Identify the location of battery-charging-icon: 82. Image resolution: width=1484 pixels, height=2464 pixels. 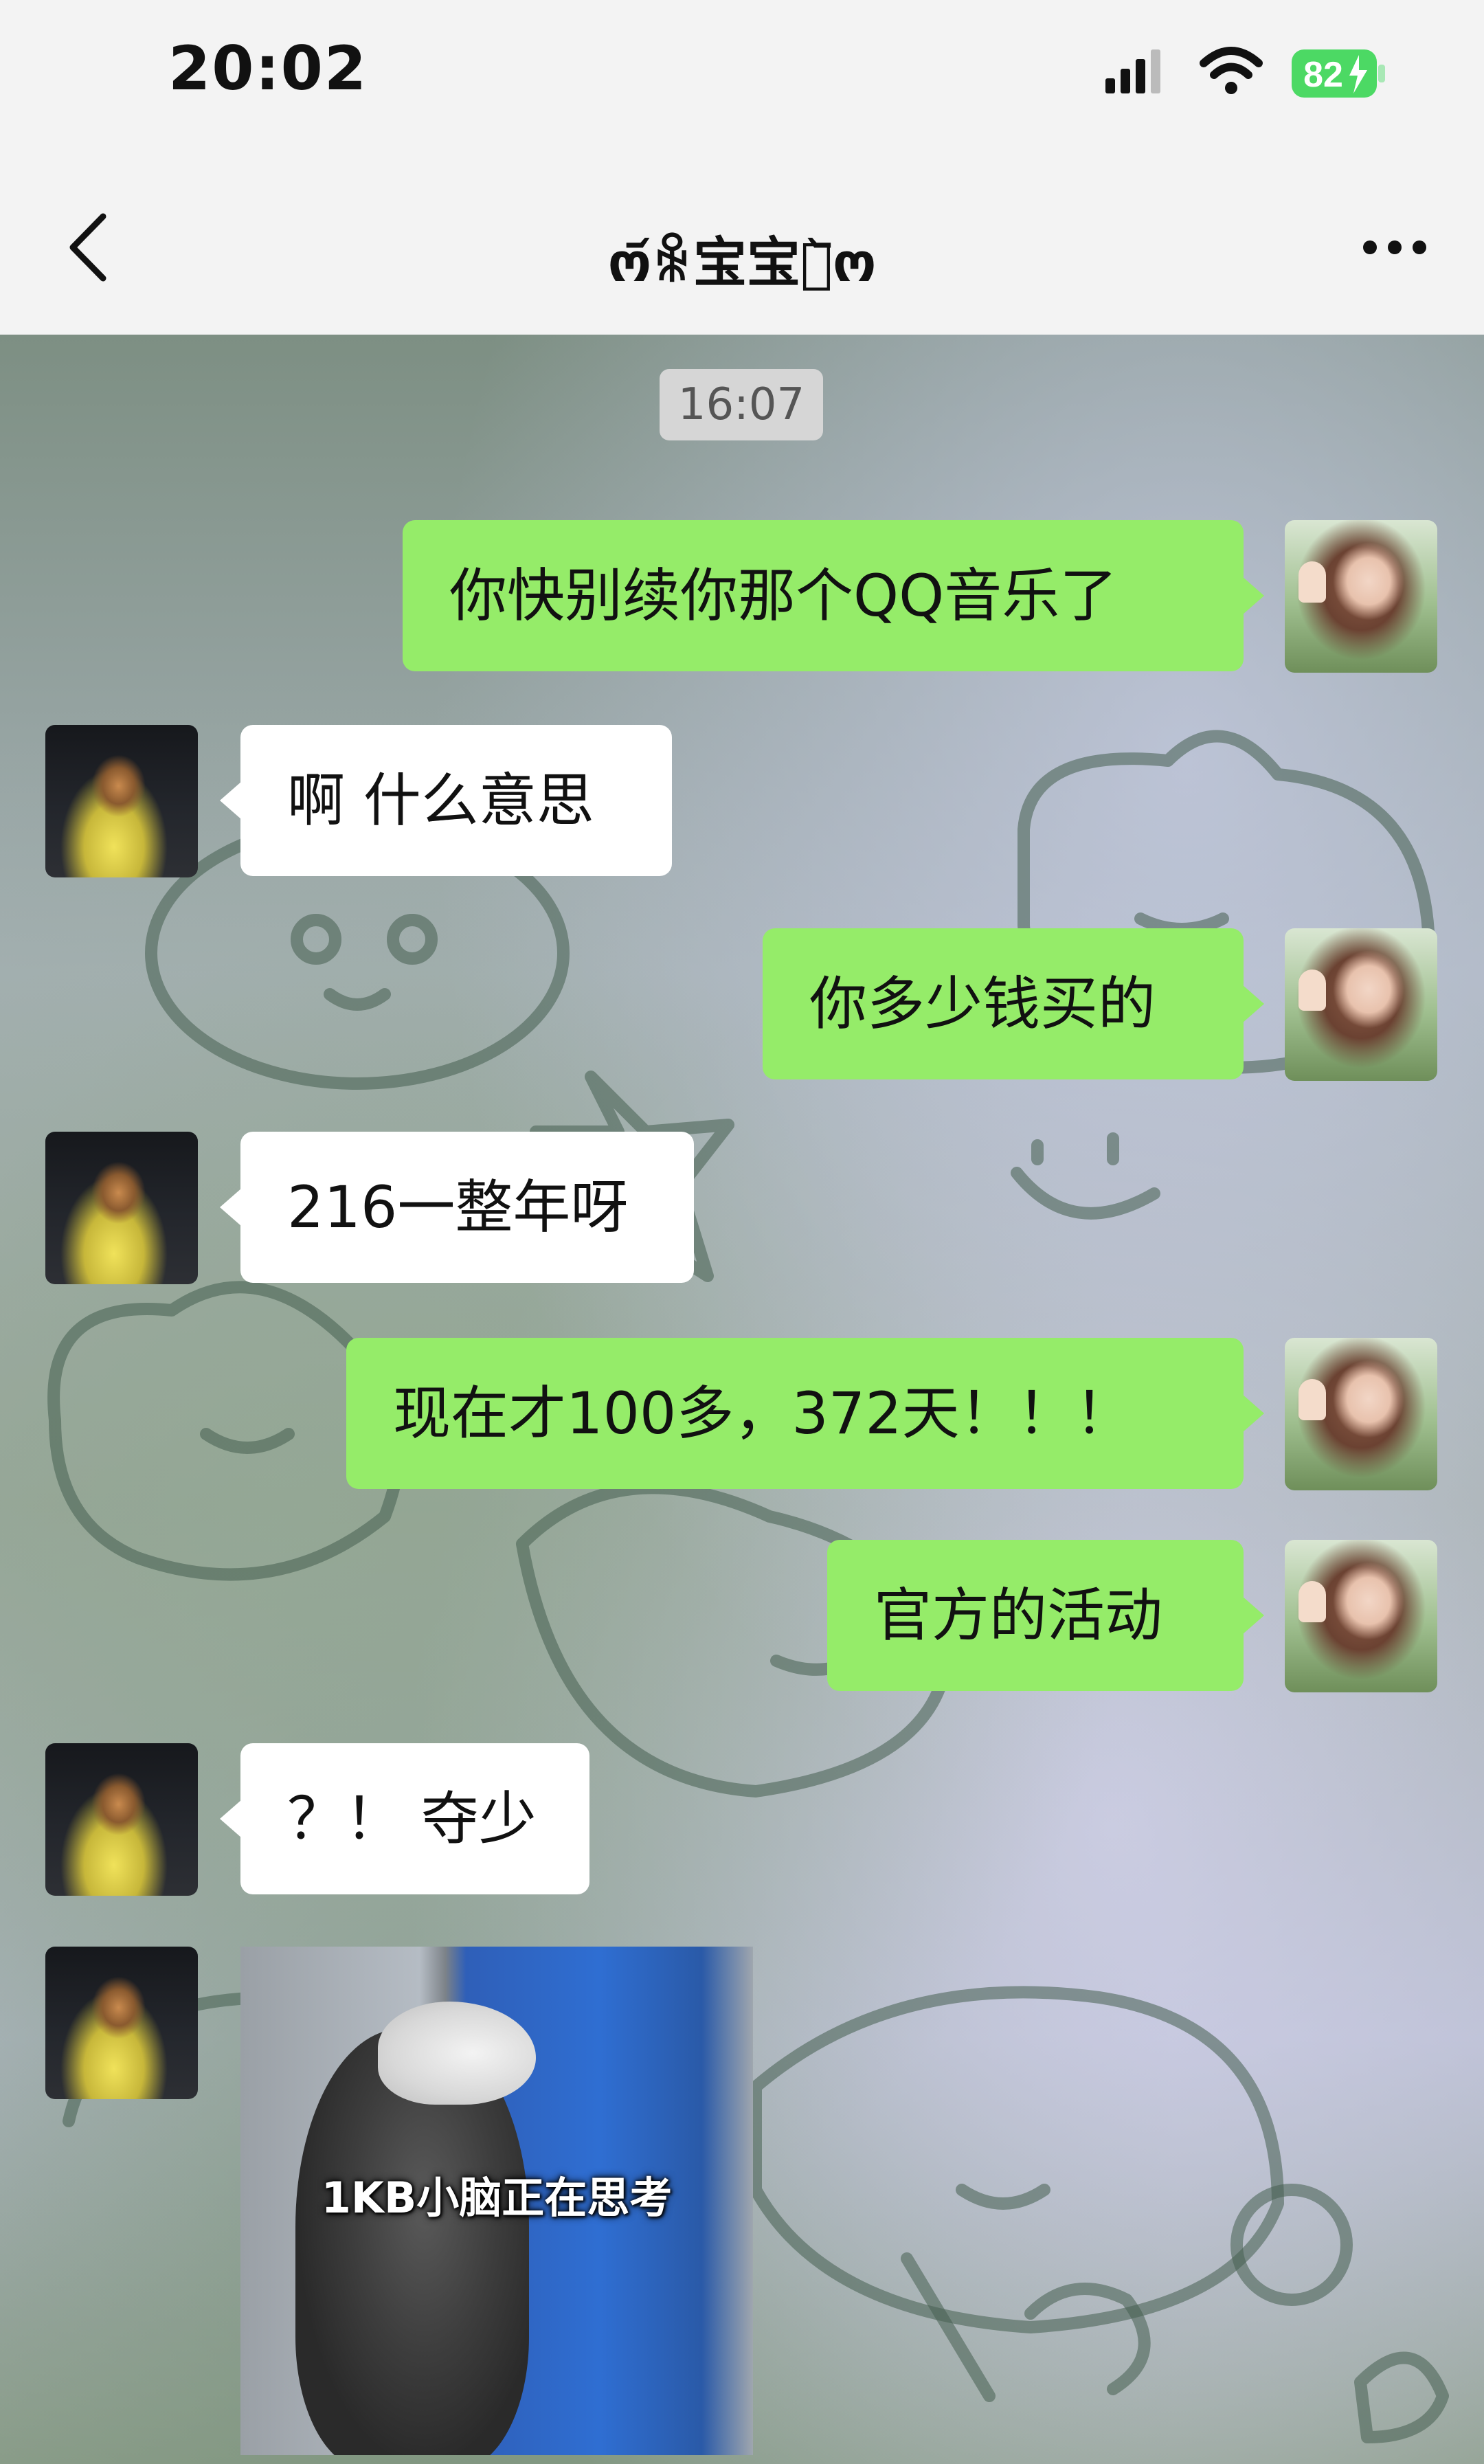
(1338, 73).